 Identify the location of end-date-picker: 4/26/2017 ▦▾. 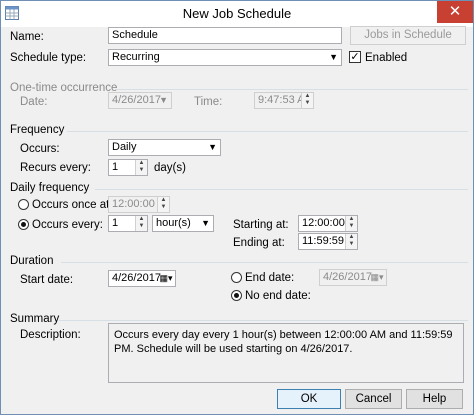
(353, 277).